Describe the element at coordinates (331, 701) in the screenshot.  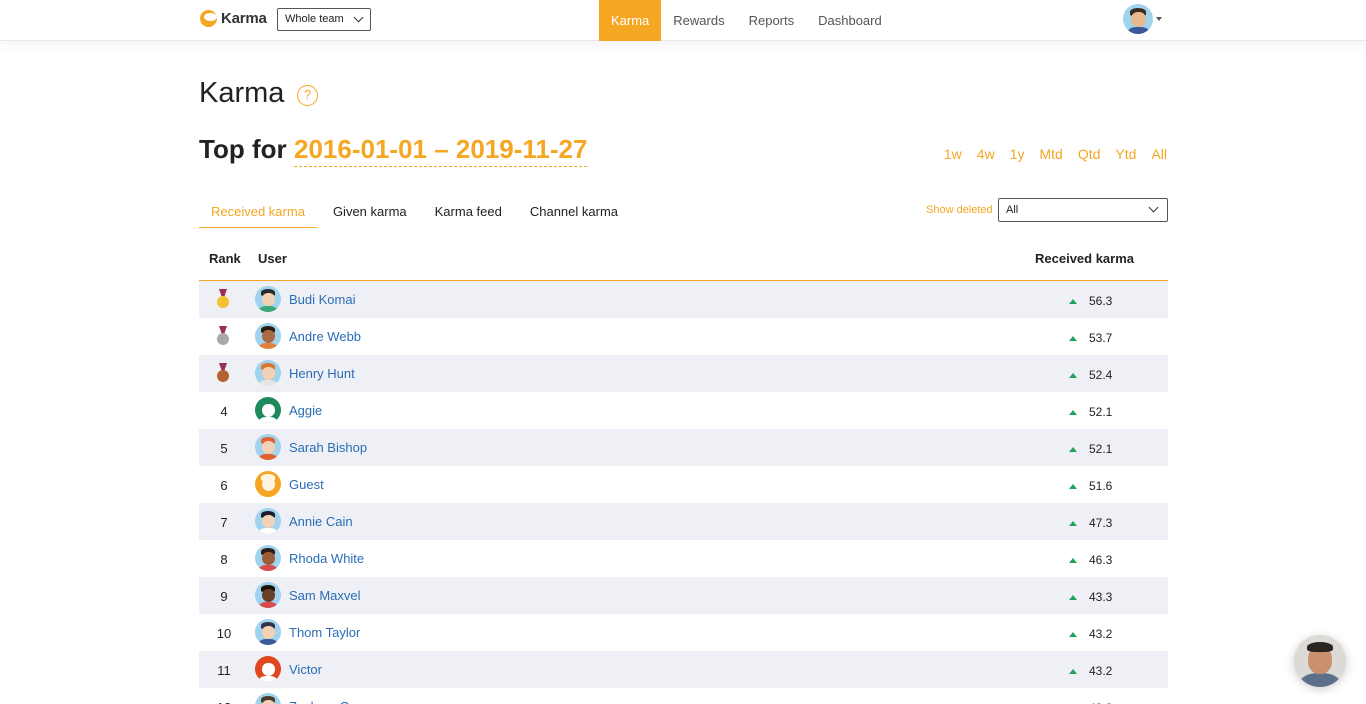
I see `user-name-link: Zachary Cross` at that location.